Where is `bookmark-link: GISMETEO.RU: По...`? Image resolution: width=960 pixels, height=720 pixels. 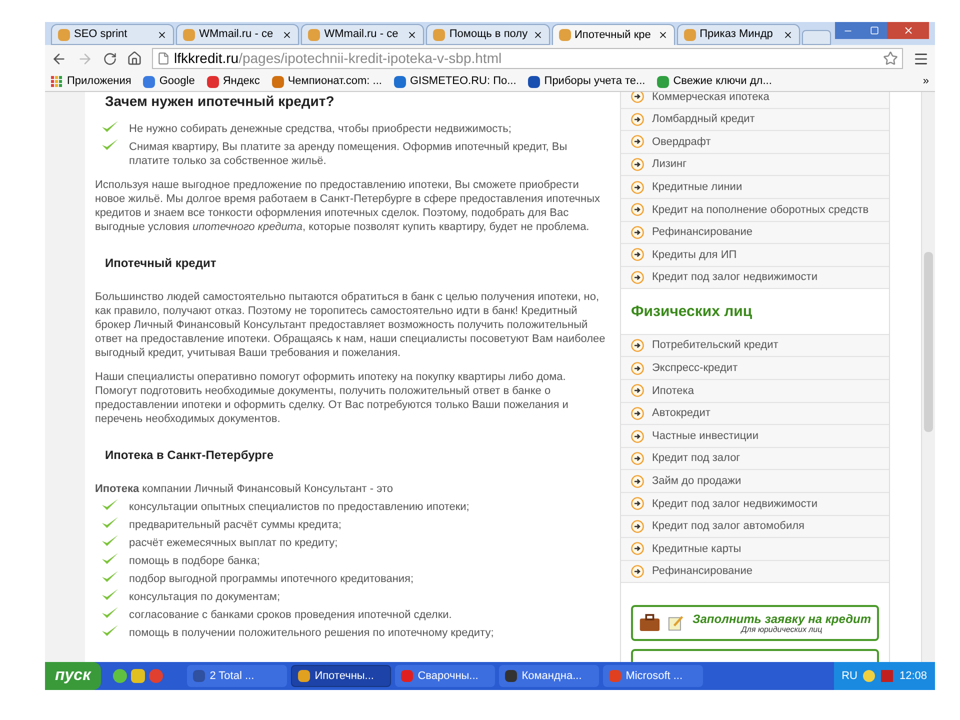 bookmark-link: GISMETEO.RU: По... is located at coordinates (455, 81).